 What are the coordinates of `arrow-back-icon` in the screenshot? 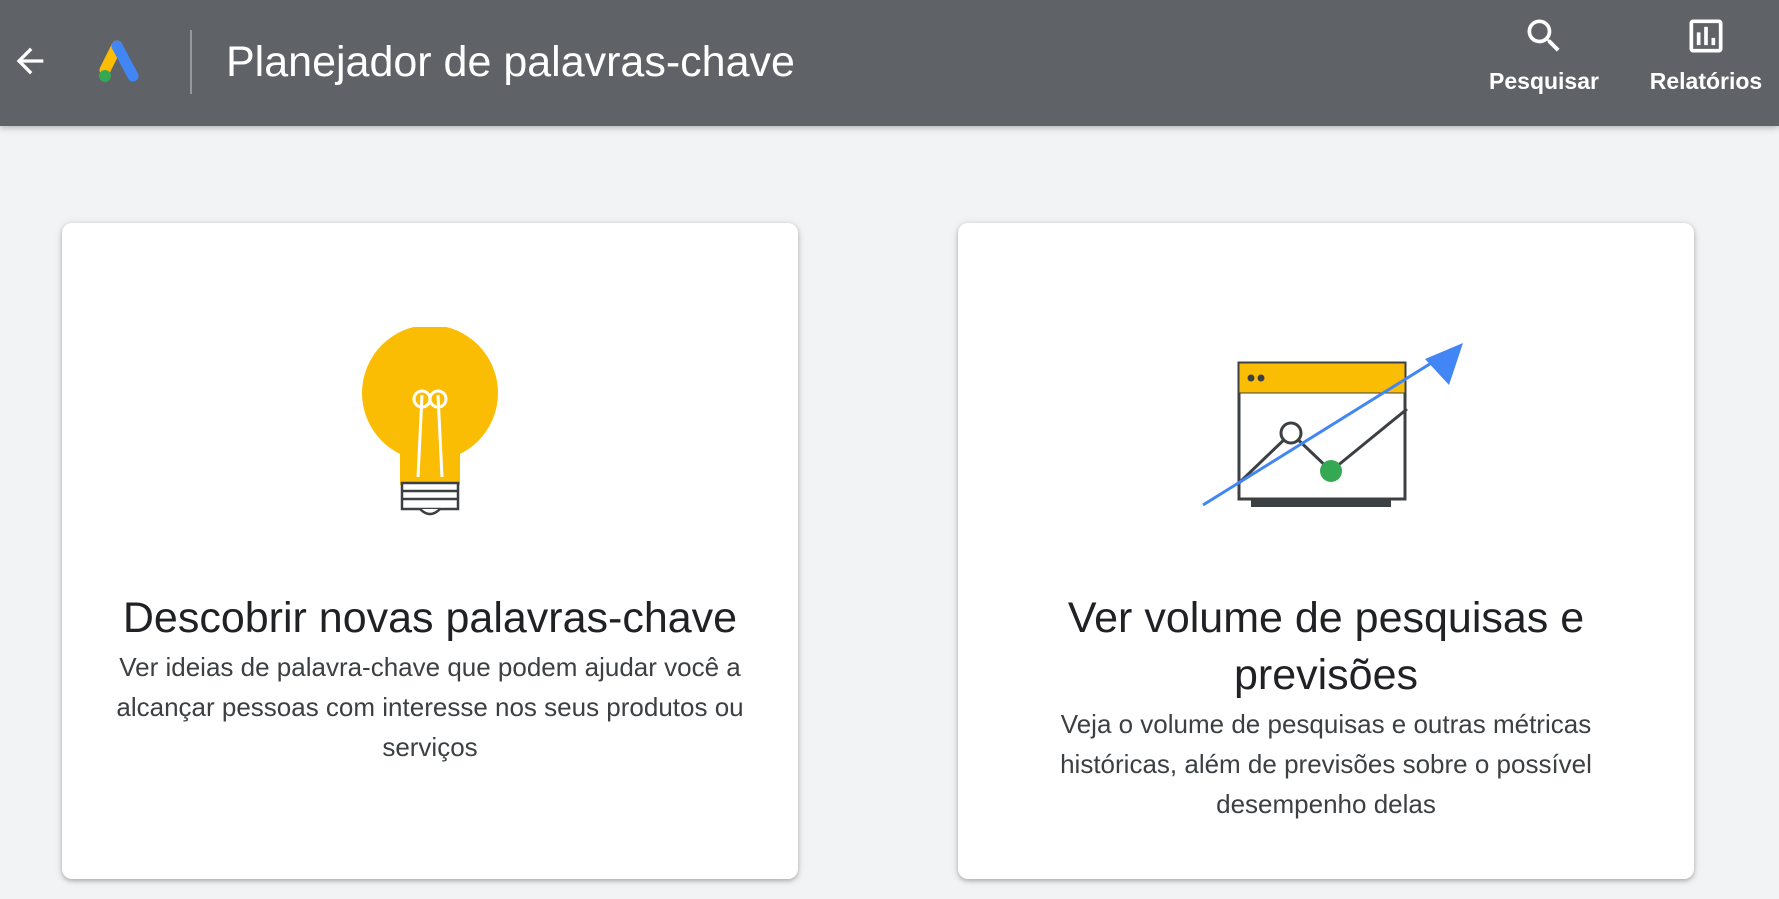 It's located at (30, 61).